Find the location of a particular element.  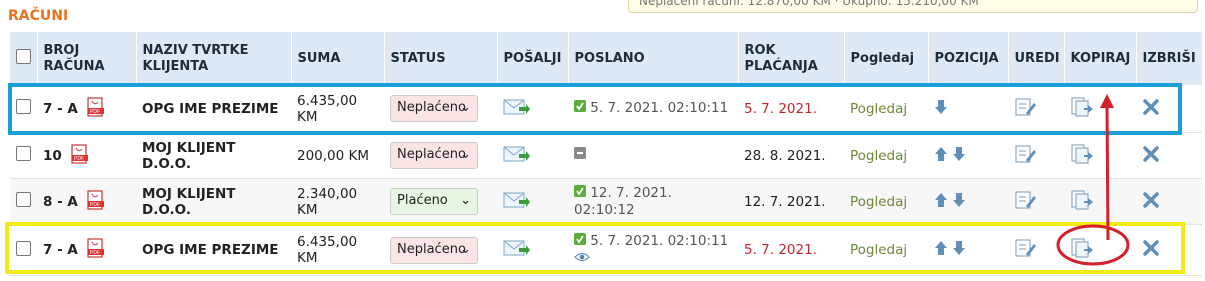

annotation-arrow-line is located at coordinates (1107, 172).